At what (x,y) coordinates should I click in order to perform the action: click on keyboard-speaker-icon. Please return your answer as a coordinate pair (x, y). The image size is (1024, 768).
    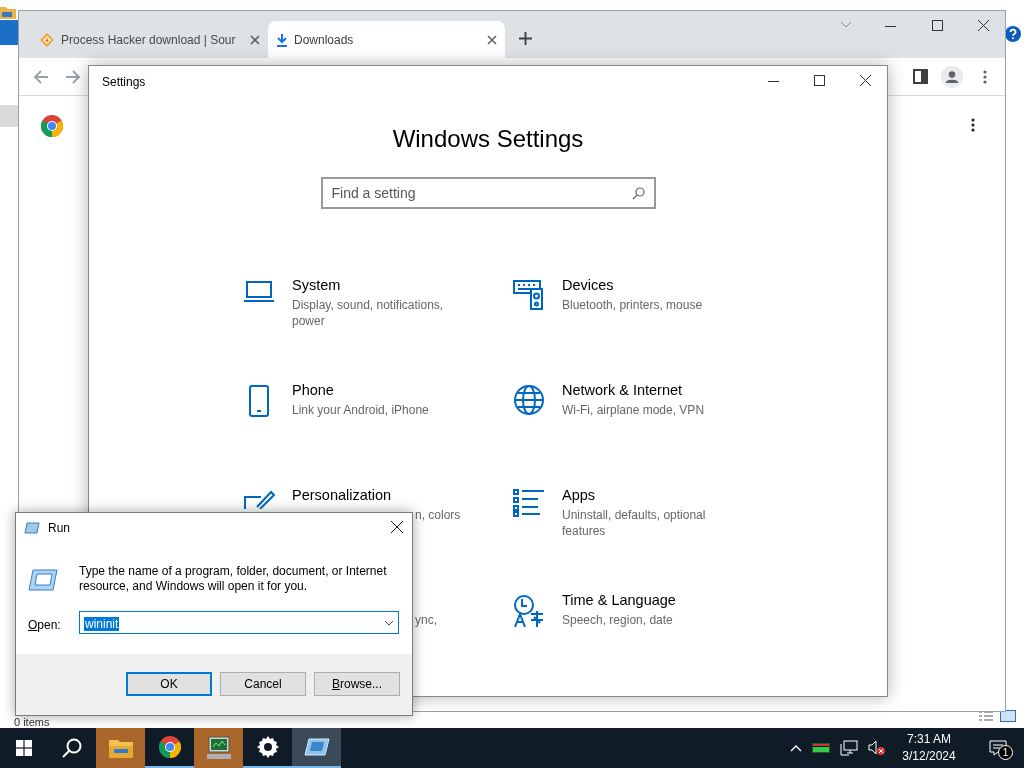
    Looking at the image, I should click on (529, 295).